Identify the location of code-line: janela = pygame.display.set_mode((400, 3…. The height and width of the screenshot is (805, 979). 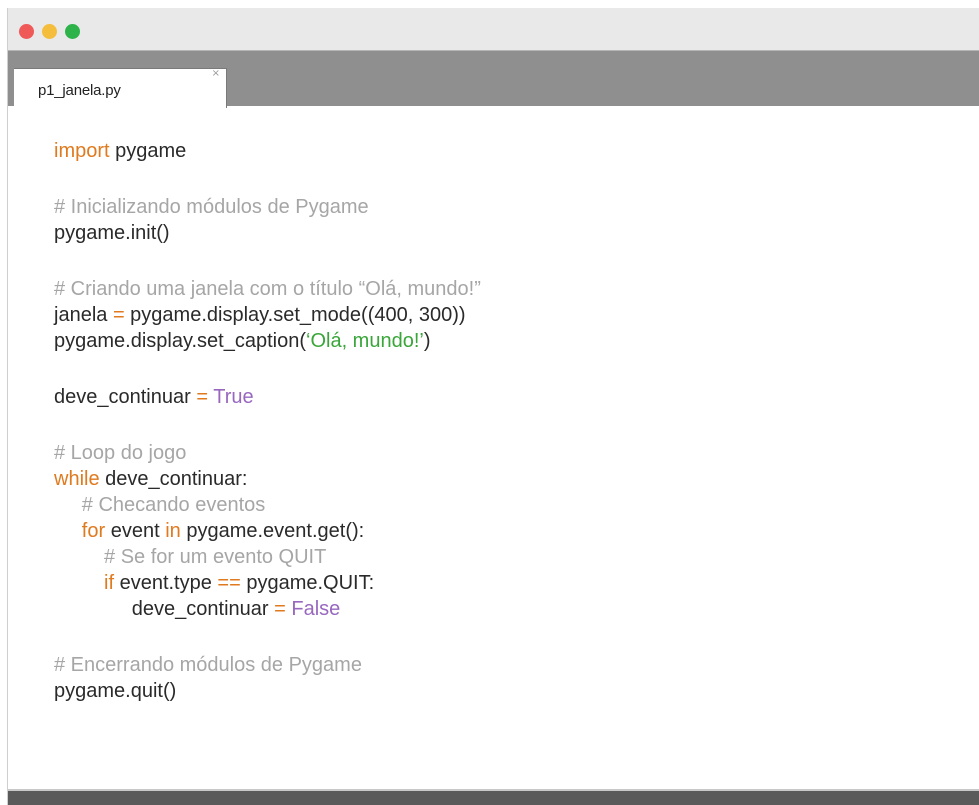
(516, 315).